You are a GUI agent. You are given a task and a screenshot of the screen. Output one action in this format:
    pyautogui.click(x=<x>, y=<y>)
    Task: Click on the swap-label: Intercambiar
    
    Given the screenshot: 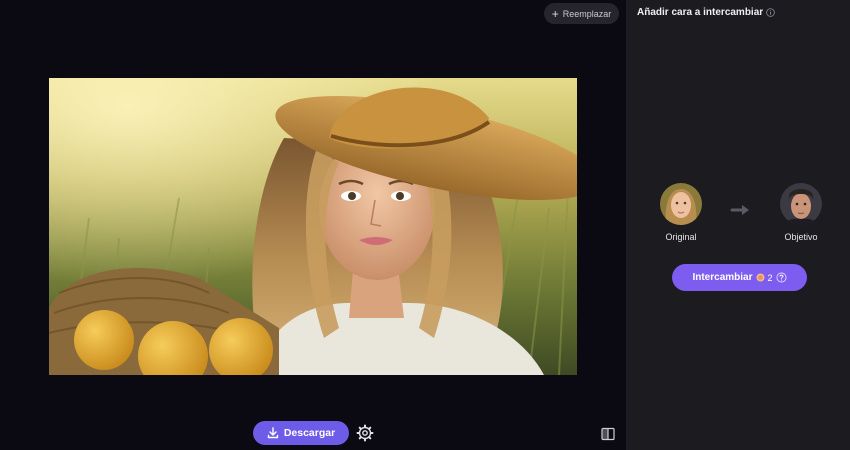 What is the action you would take?
    pyautogui.click(x=722, y=277)
    